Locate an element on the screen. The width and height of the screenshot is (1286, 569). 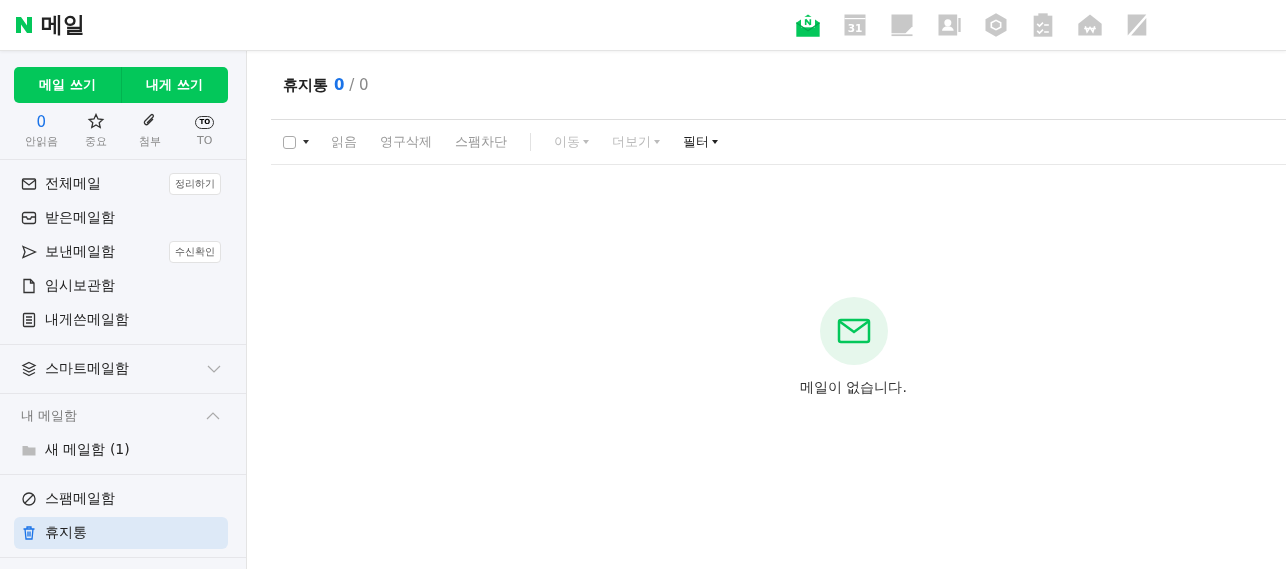
folder-action-button: 수신확인 is located at coordinates (195, 252).